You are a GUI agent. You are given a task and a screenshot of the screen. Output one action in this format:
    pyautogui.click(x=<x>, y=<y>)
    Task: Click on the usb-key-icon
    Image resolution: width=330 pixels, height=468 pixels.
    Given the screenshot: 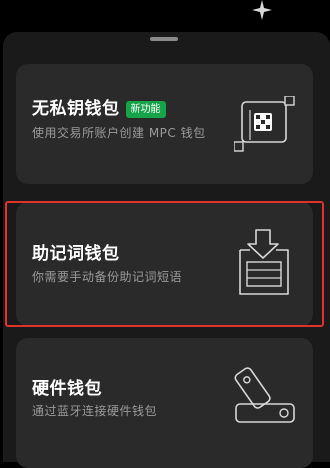 What is the action you would take?
    pyautogui.click(x=264, y=395)
    